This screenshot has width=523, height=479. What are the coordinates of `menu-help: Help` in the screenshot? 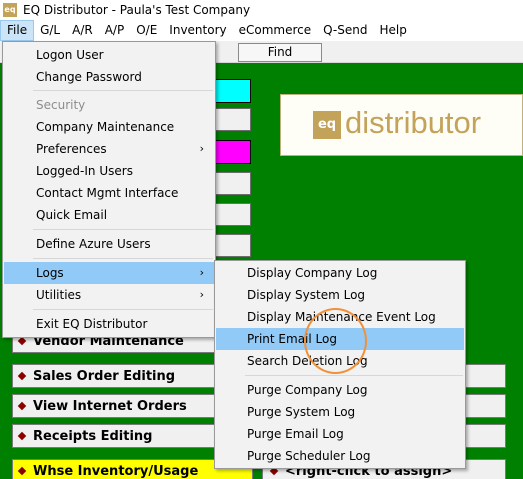 It's located at (392, 30).